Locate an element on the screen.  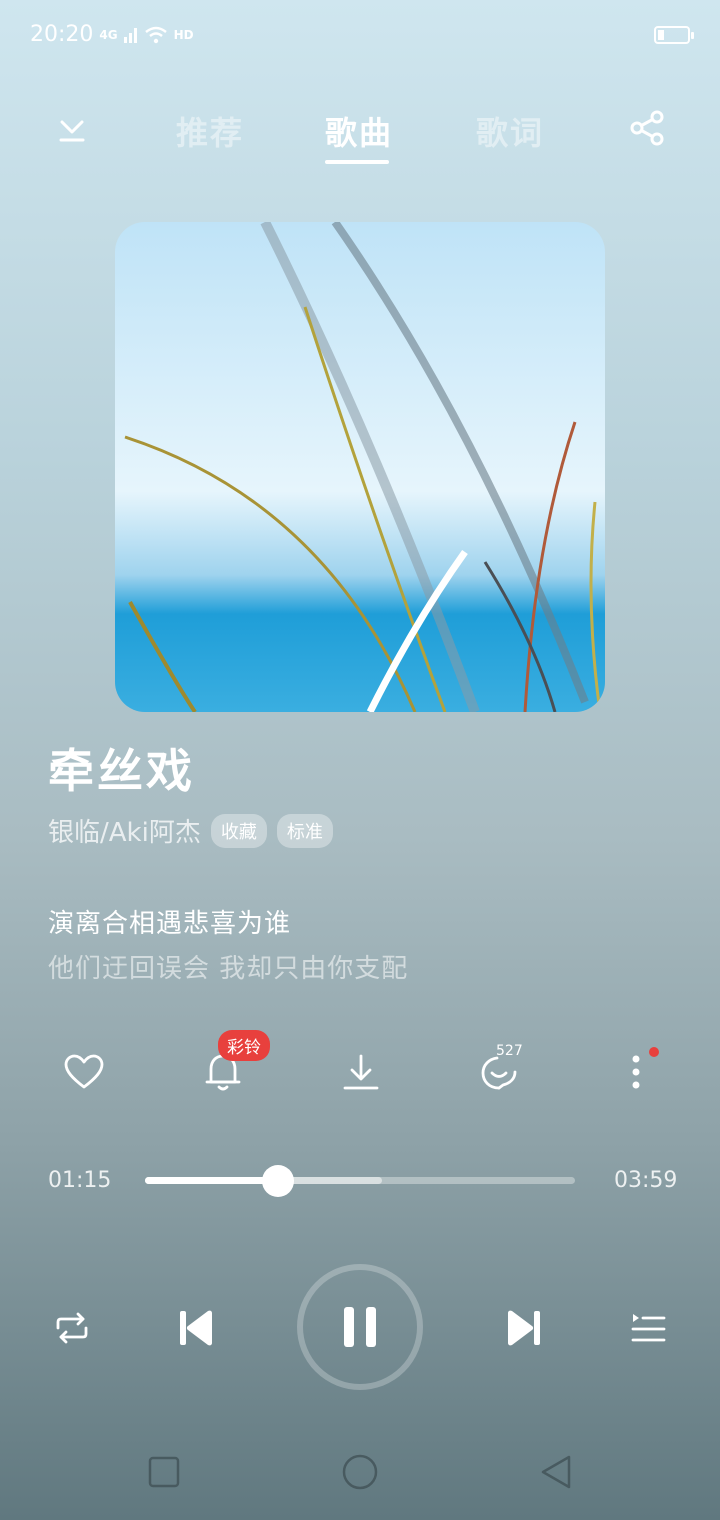
download-icon is located at coordinates (361, 1072).